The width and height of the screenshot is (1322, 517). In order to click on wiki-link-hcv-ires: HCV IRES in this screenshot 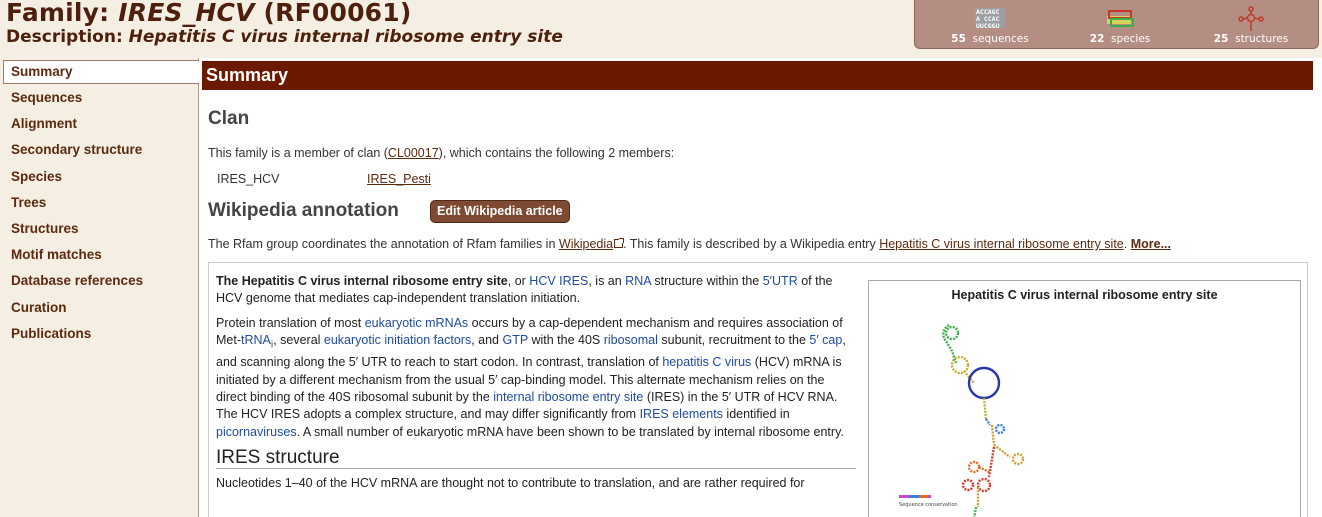, I will do `click(558, 281)`.